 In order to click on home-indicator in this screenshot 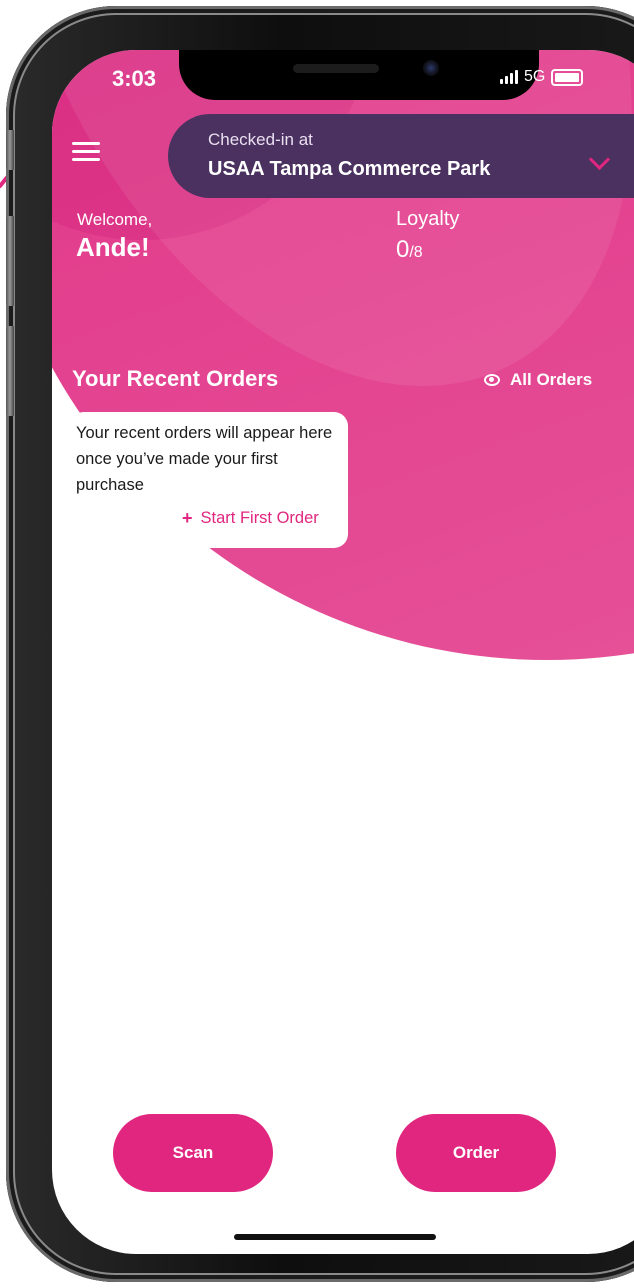, I will do `click(335, 1237)`.